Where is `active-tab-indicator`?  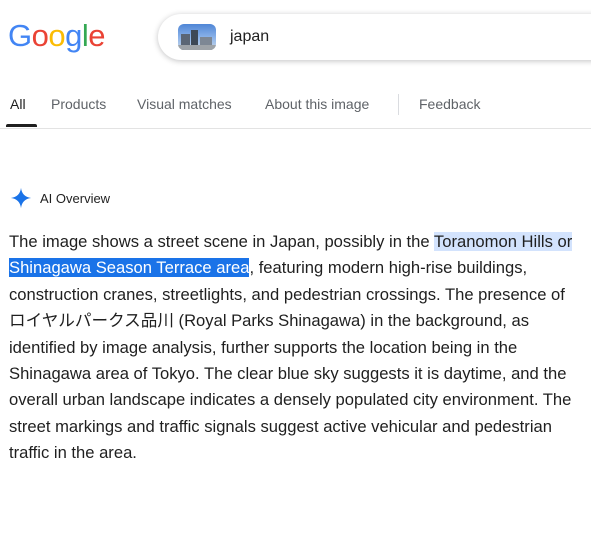 active-tab-indicator is located at coordinates (21, 125).